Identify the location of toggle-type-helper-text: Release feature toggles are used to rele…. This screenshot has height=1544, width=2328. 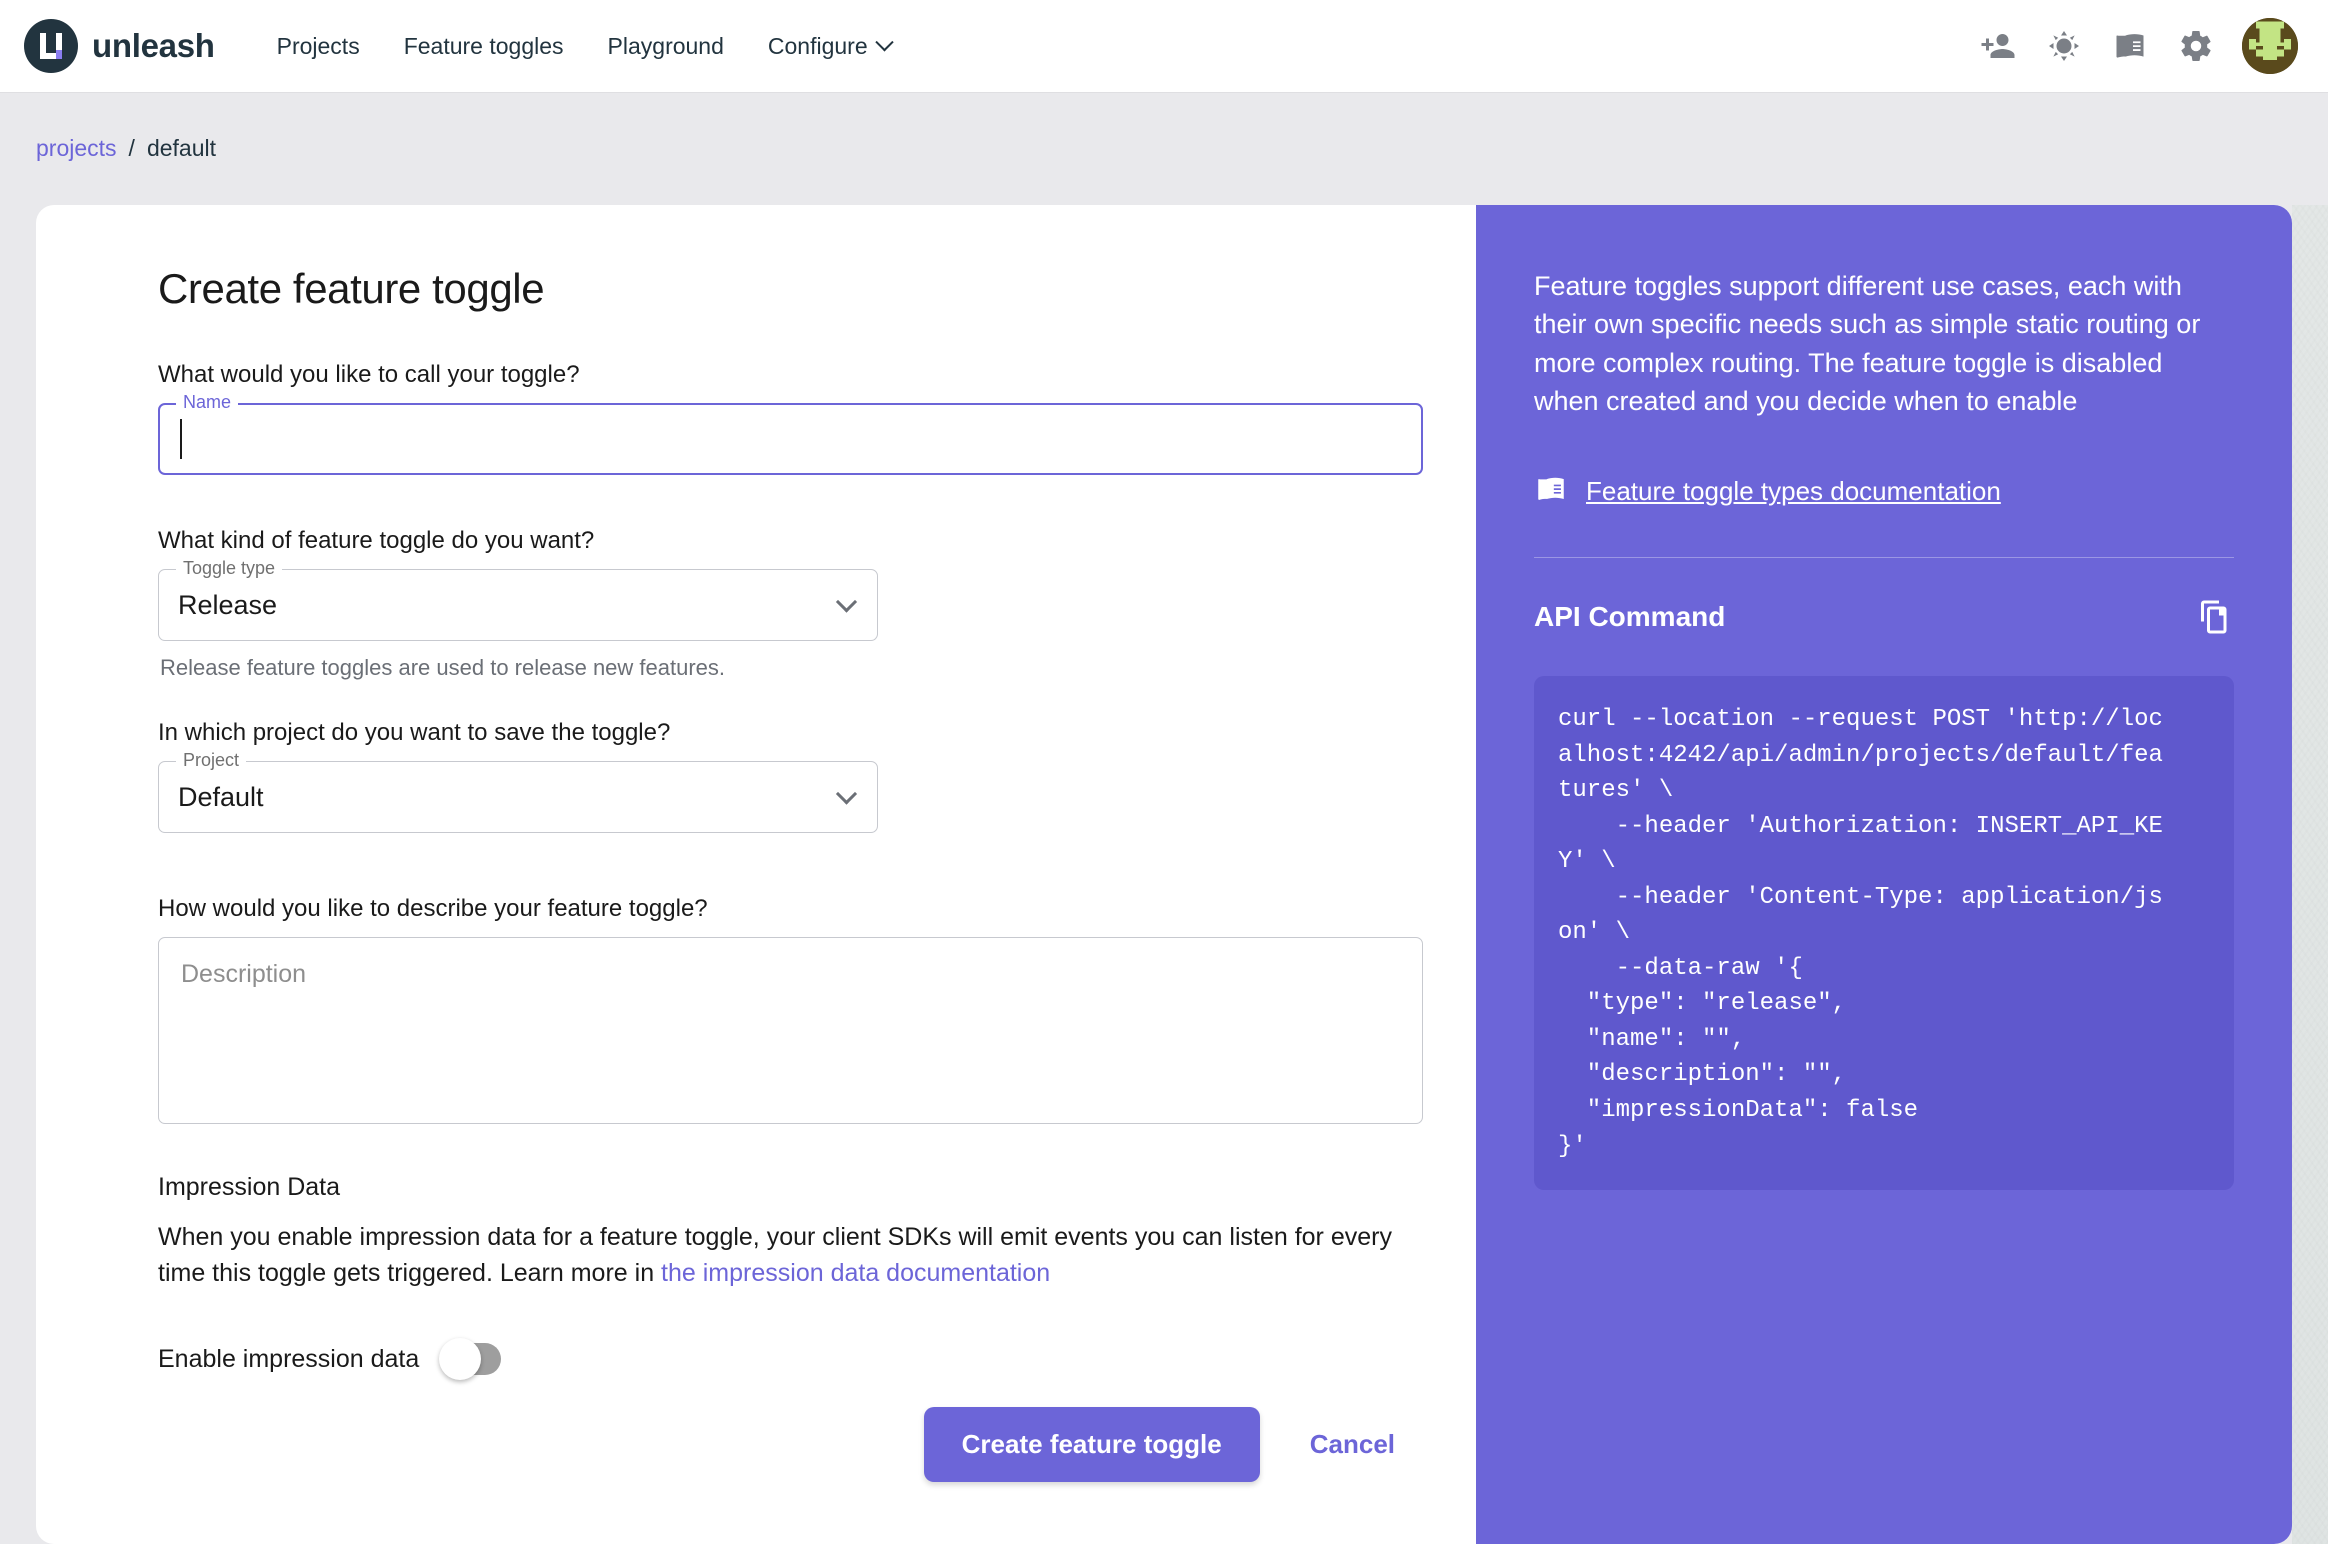
(443, 667).